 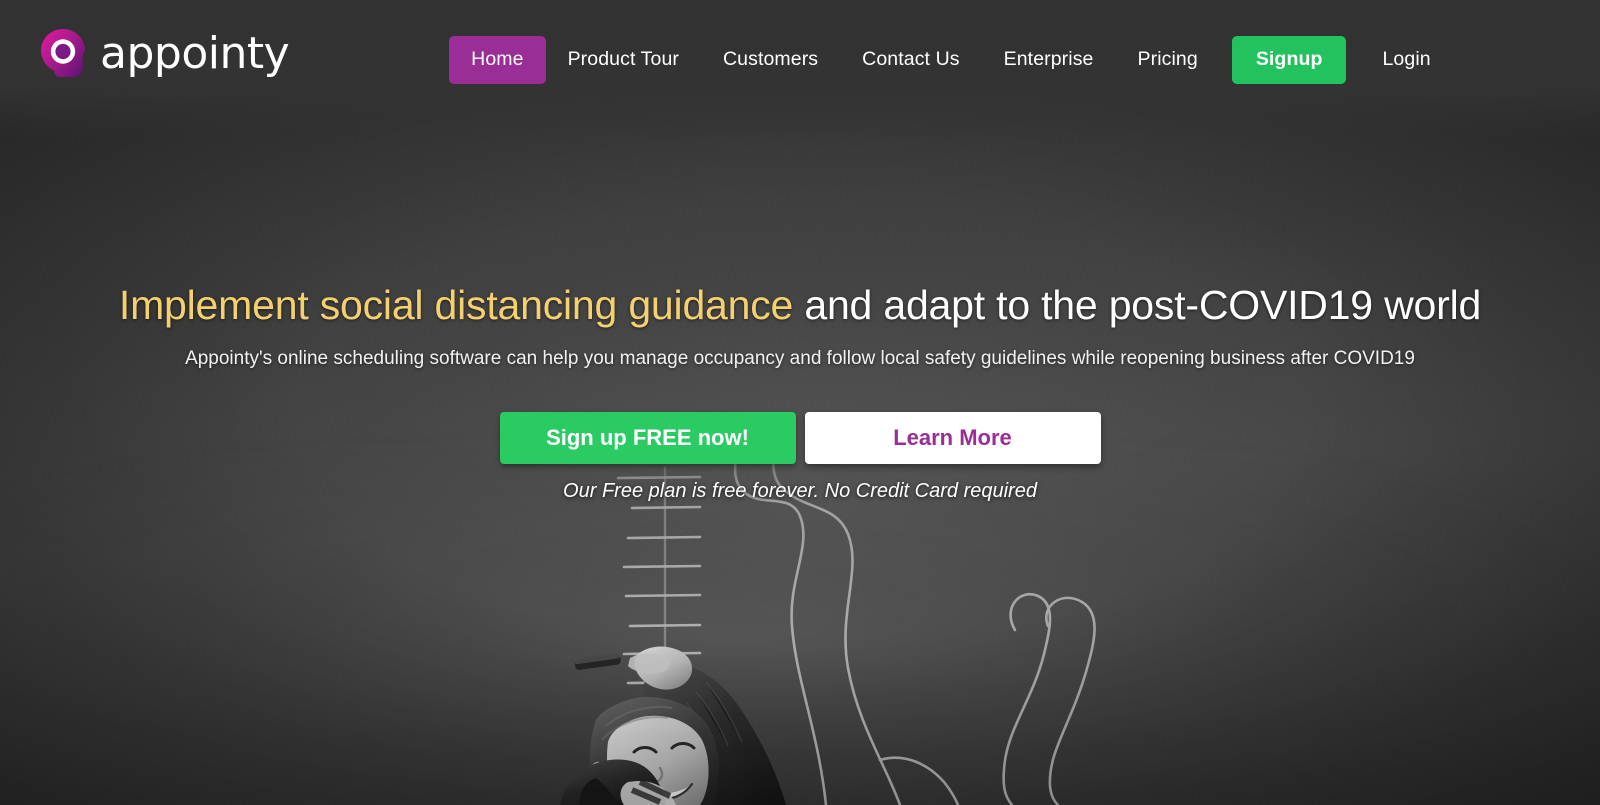 What do you see at coordinates (1049, 60) in the screenshot?
I see `nav-item-enterprise: Enterprise` at bounding box center [1049, 60].